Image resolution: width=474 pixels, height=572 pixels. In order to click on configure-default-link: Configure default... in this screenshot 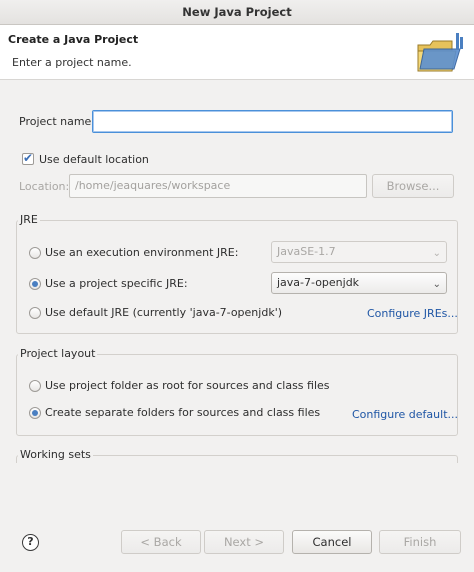, I will do `click(405, 414)`.